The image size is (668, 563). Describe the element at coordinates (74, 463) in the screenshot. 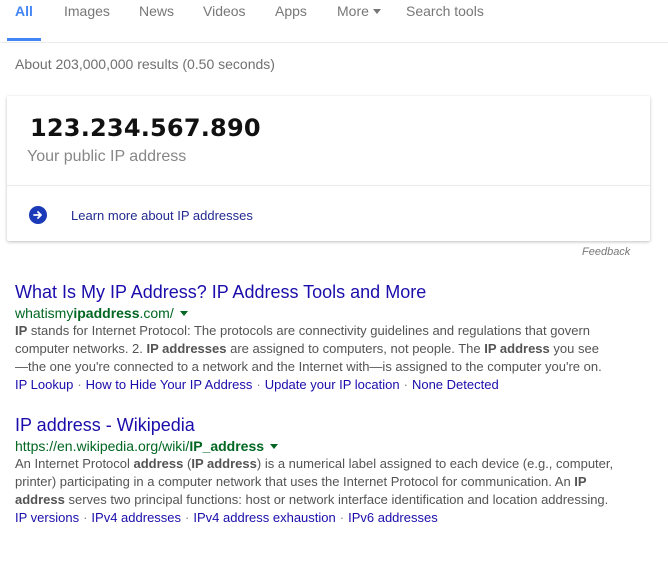

I see `snippet-text: An Internet Protocol` at that location.